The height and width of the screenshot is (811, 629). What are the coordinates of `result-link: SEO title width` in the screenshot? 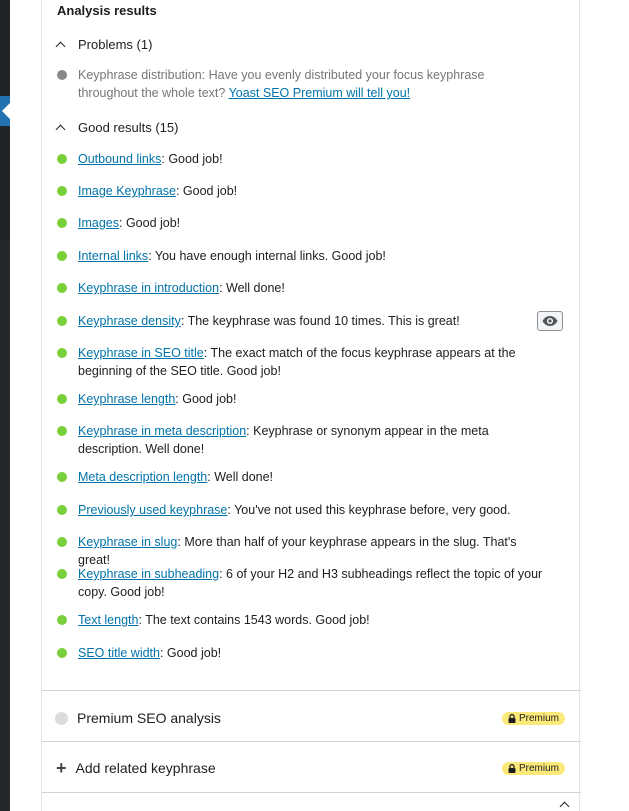 It's located at (119, 653).